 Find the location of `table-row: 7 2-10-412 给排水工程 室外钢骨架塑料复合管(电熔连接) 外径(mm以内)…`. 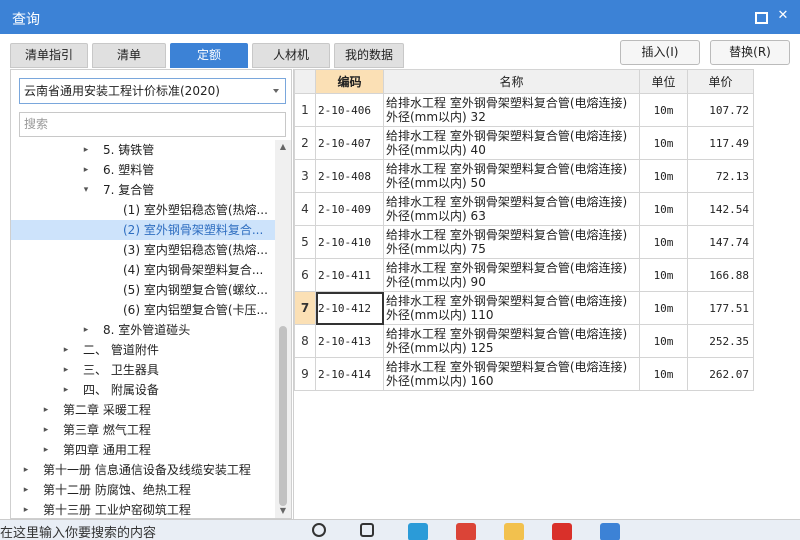

table-row: 7 2-10-412 给排水工程 室外钢骨架塑料复合管(电熔连接) 外径(mm以内)… is located at coordinates (524, 308).